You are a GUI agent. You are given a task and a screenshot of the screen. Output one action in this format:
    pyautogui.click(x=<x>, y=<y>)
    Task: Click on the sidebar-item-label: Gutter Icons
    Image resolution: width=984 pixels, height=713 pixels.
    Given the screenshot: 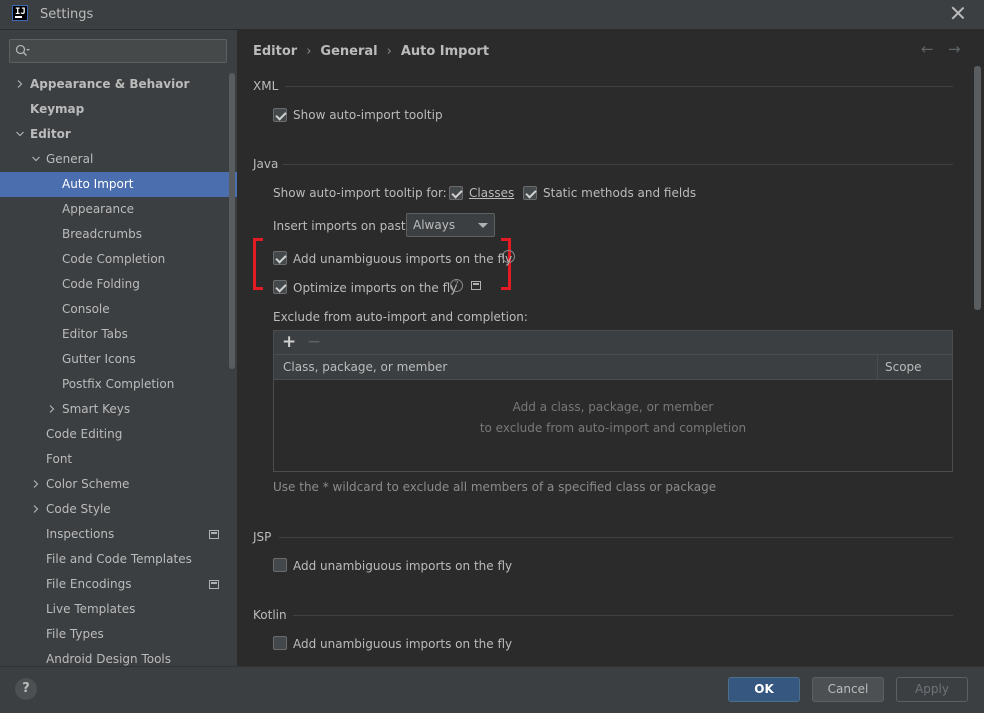 What is the action you would take?
    pyautogui.click(x=99, y=359)
    